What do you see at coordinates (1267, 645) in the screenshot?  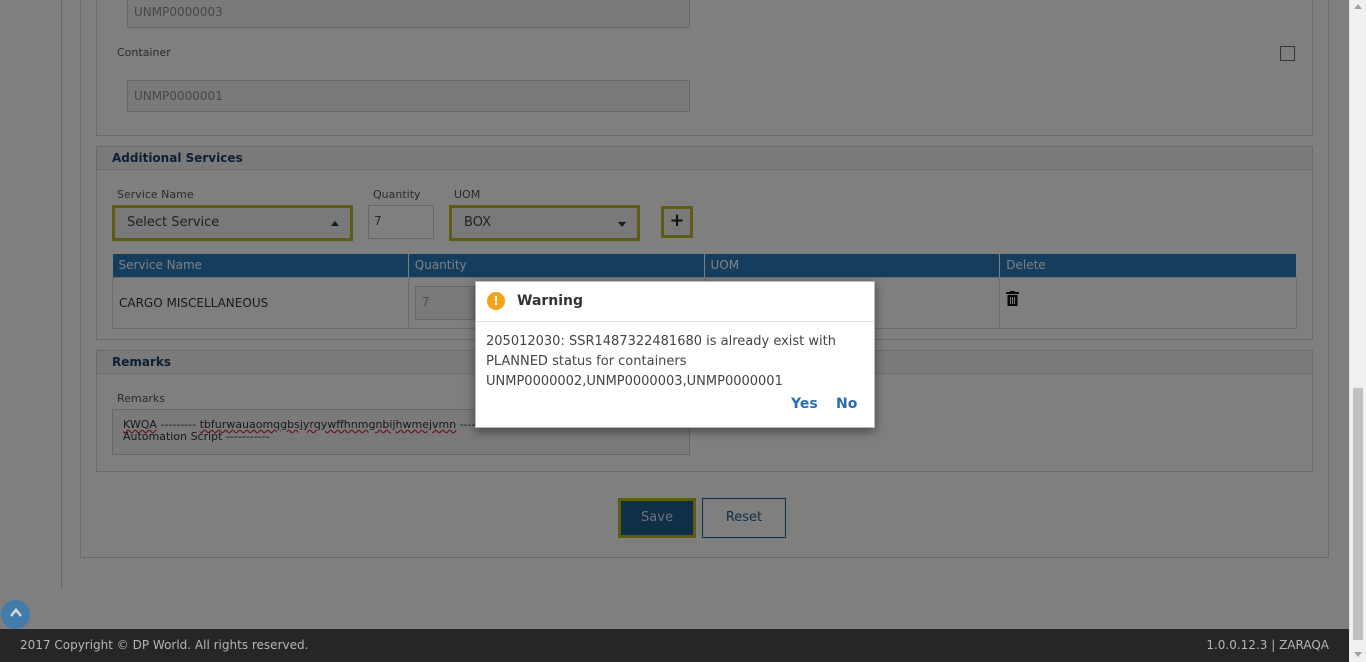 I see `footer-version: 1.0.0.12.3 | ZARAQA` at bounding box center [1267, 645].